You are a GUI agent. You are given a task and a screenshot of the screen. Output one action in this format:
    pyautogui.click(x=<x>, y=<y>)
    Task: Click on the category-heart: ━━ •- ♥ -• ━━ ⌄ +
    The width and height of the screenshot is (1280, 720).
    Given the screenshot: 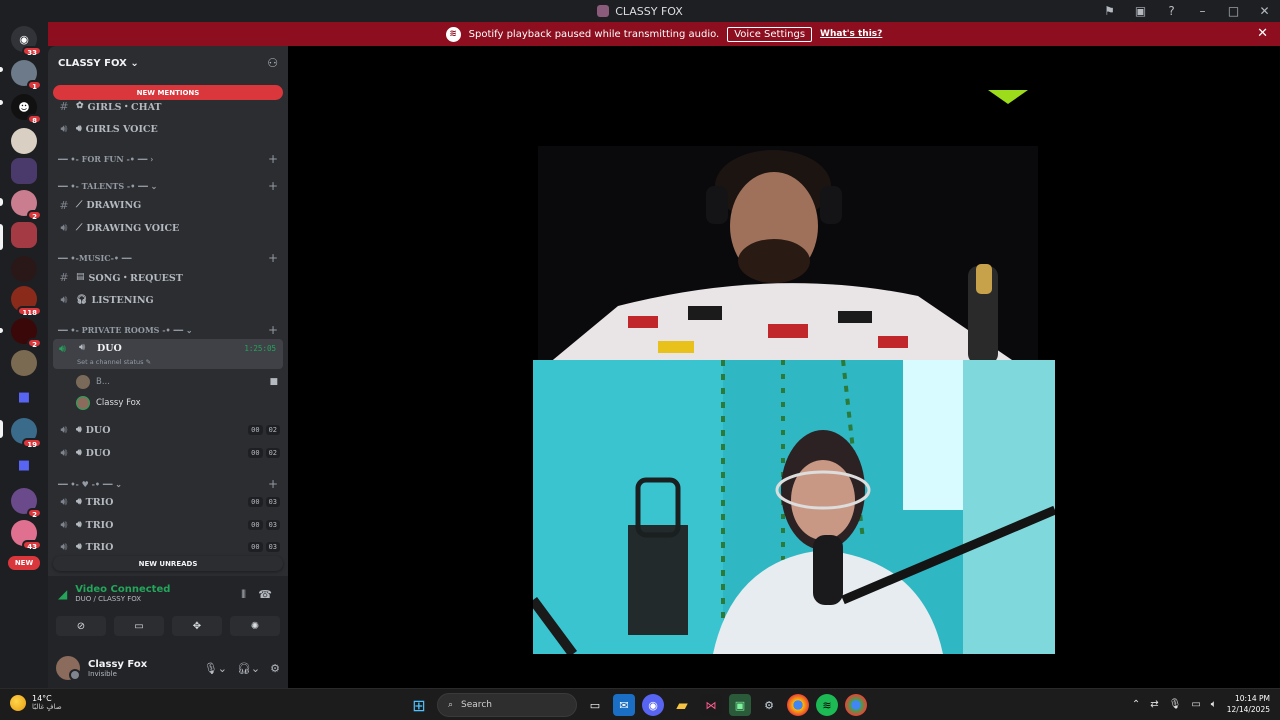 What is the action you would take?
    pyautogui.click(x=168, y=484)
    